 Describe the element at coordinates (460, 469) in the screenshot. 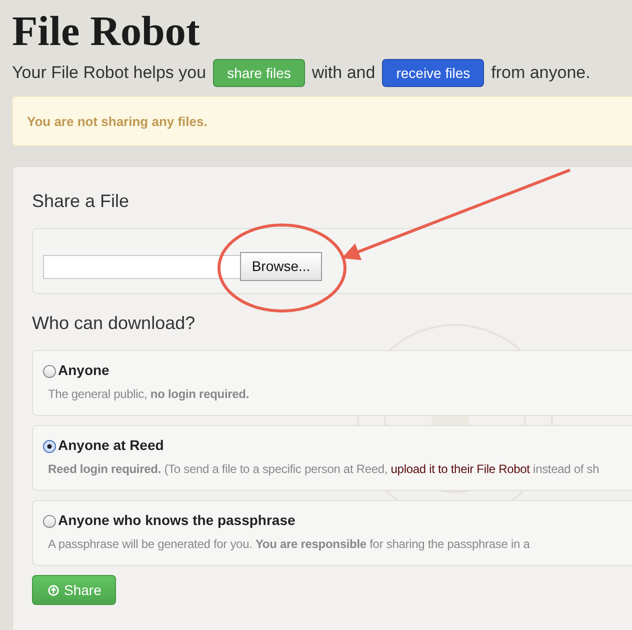

I see `profile-link: upload it to their File Robot` at that location.